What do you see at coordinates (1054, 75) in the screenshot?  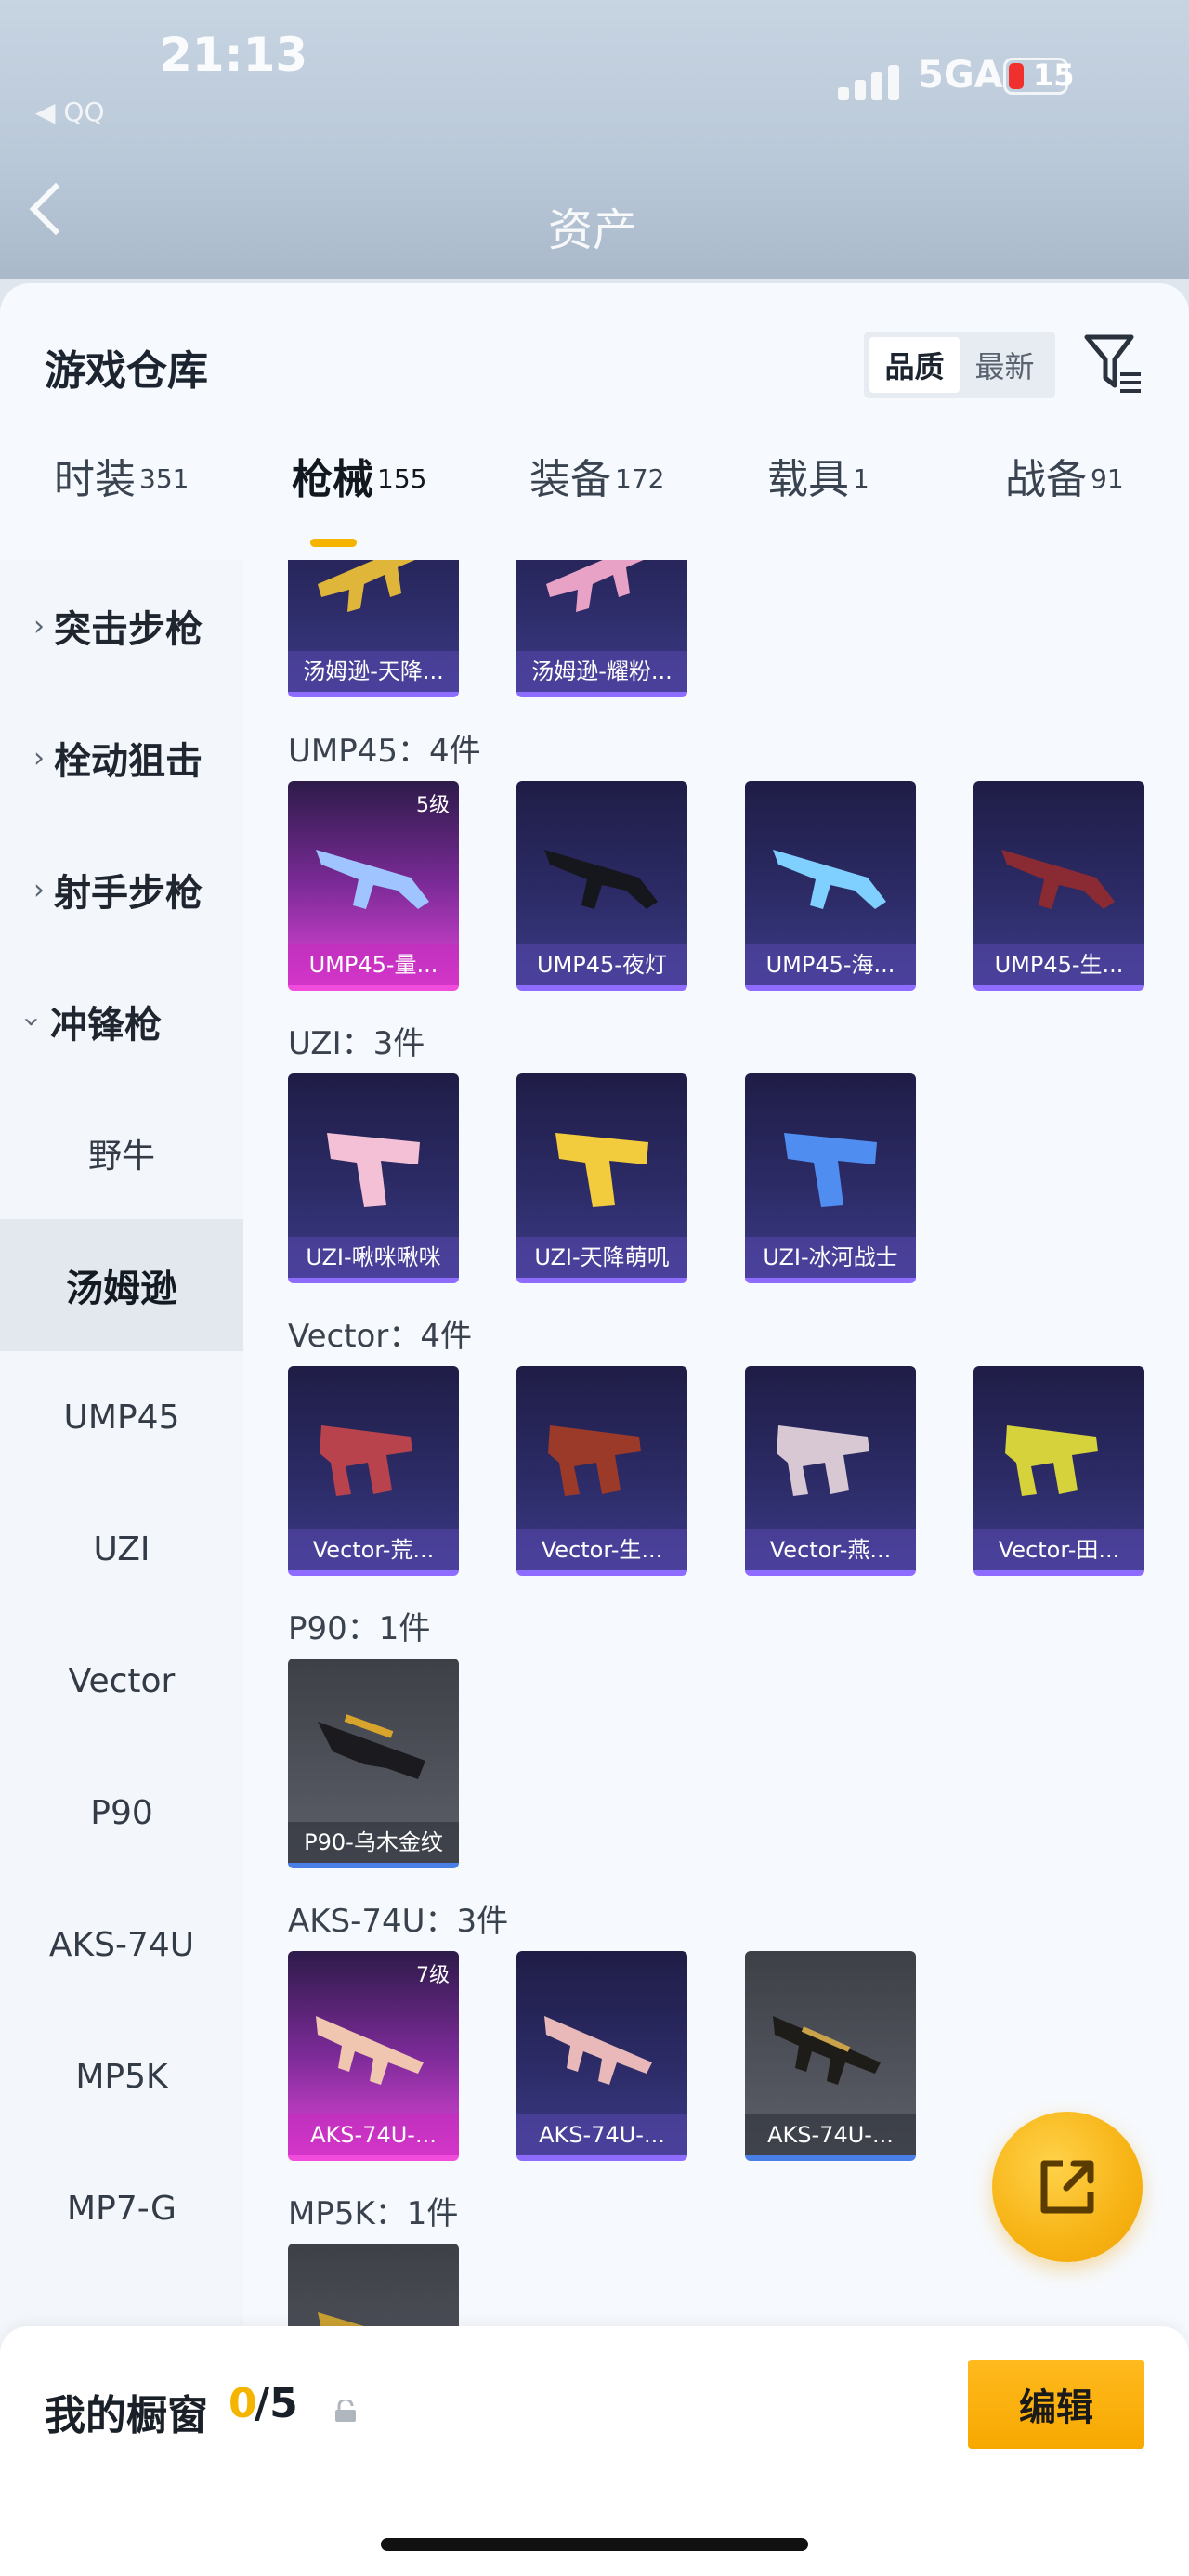 I see `battery-level: 15` at bounding box center [1054, 75].